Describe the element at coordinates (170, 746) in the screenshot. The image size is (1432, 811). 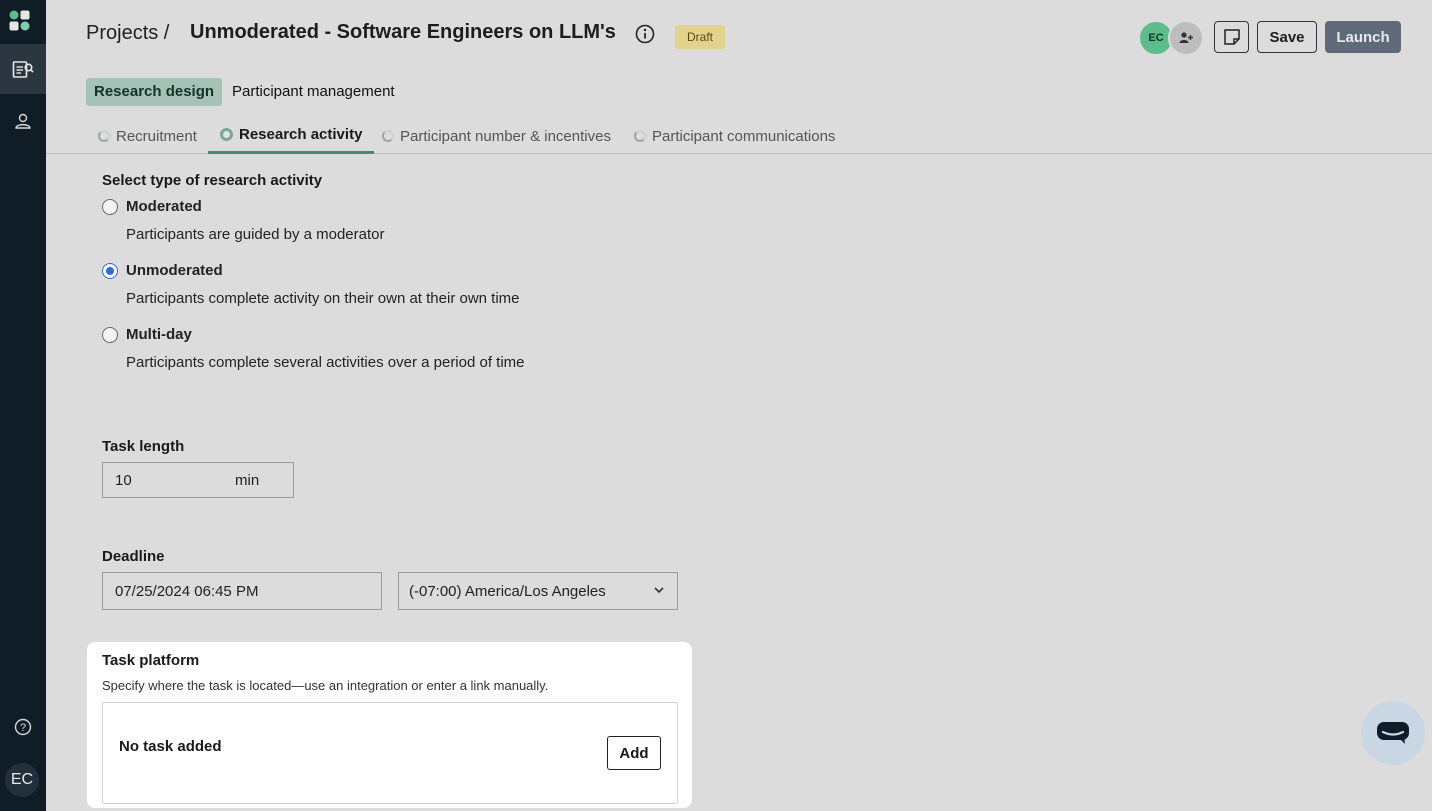
I see `no-task-message: No task added` at that location.